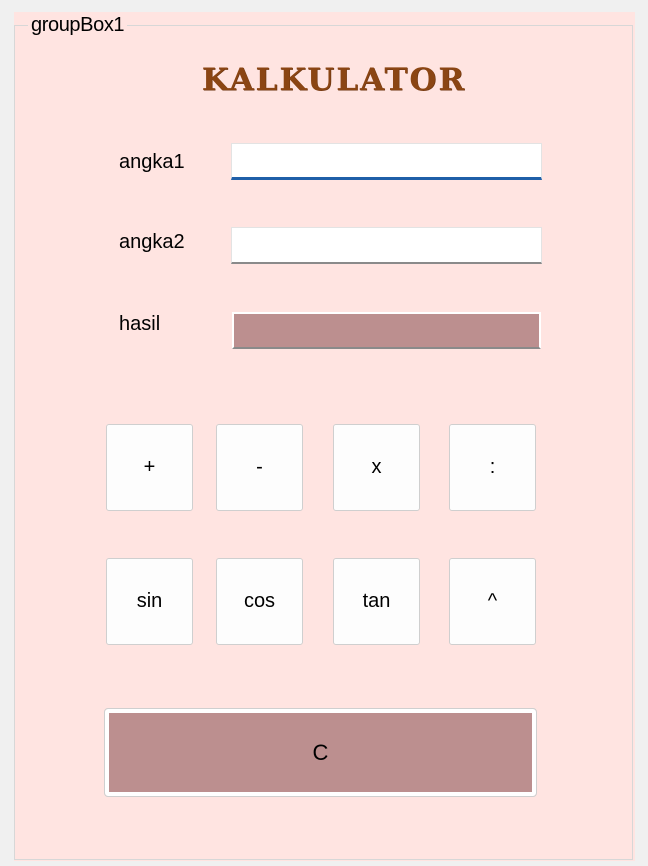  I want to click on power-button: ^, so click(492, 601).